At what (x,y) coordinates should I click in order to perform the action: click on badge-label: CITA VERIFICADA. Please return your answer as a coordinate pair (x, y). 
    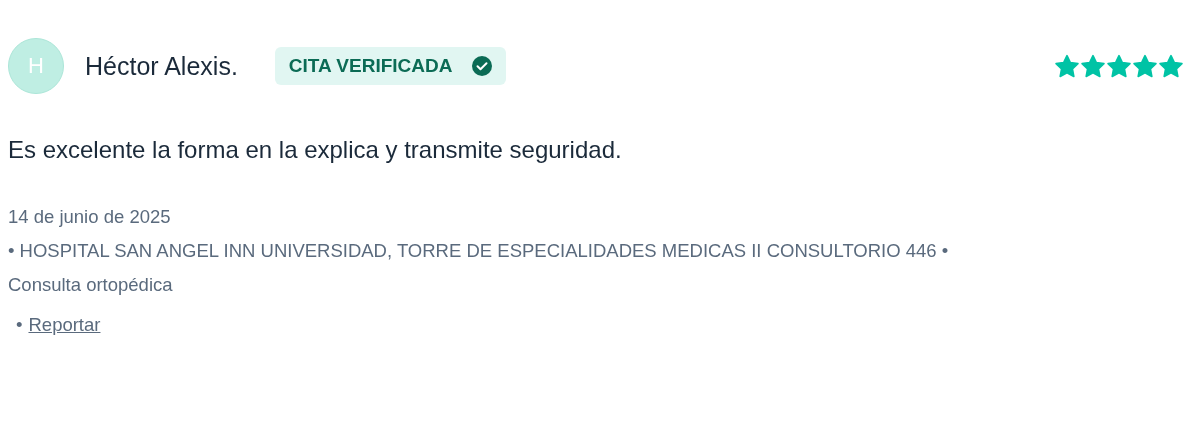
    Looking at the image, I should click on (370, 66).